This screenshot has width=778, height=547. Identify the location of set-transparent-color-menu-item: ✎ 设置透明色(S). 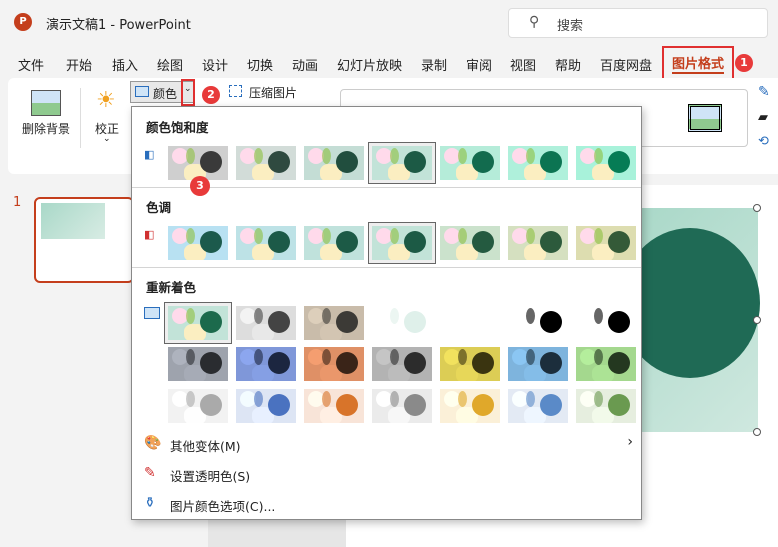
(387, 474).